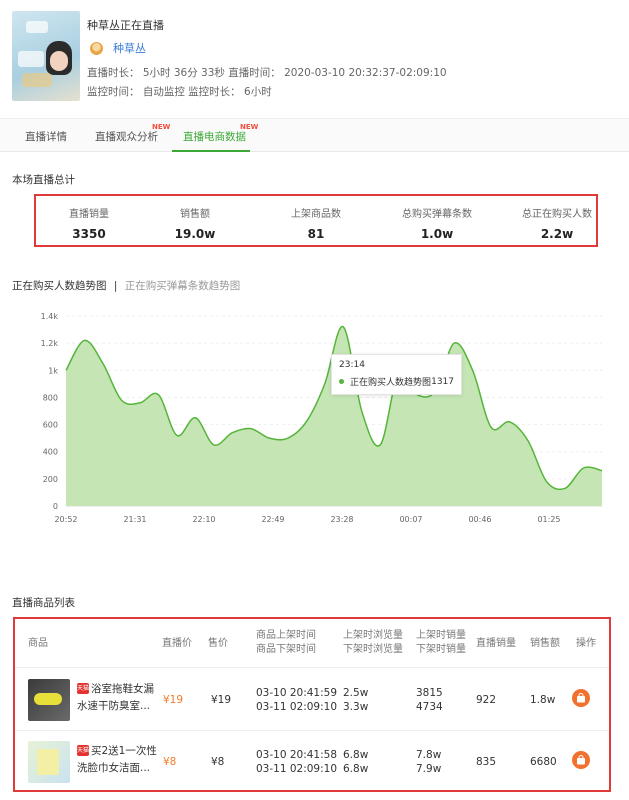 The height and width of the screenshot is (800, 629). I want to click on on-shelf-time: 03-10 20:41:58, so click(296, 755).